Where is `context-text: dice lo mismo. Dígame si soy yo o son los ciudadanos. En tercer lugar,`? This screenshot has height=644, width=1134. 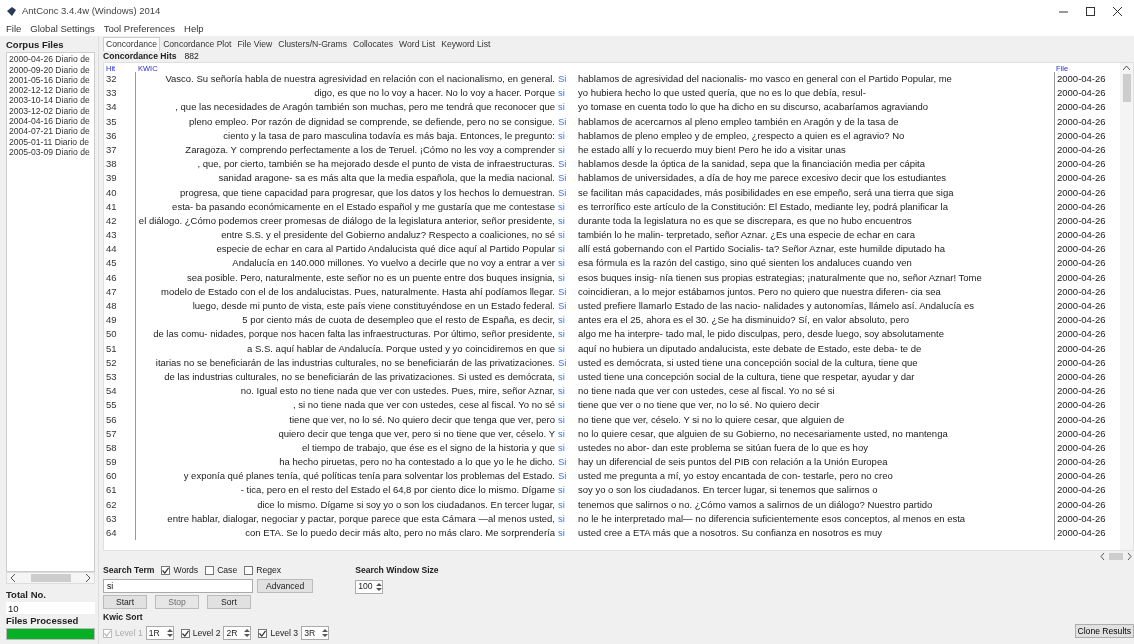 context-text: dice lo mismo. Dígame si soy yo o son los ciudadanos. En tercer lugar, is located at coordinates (406, 504).